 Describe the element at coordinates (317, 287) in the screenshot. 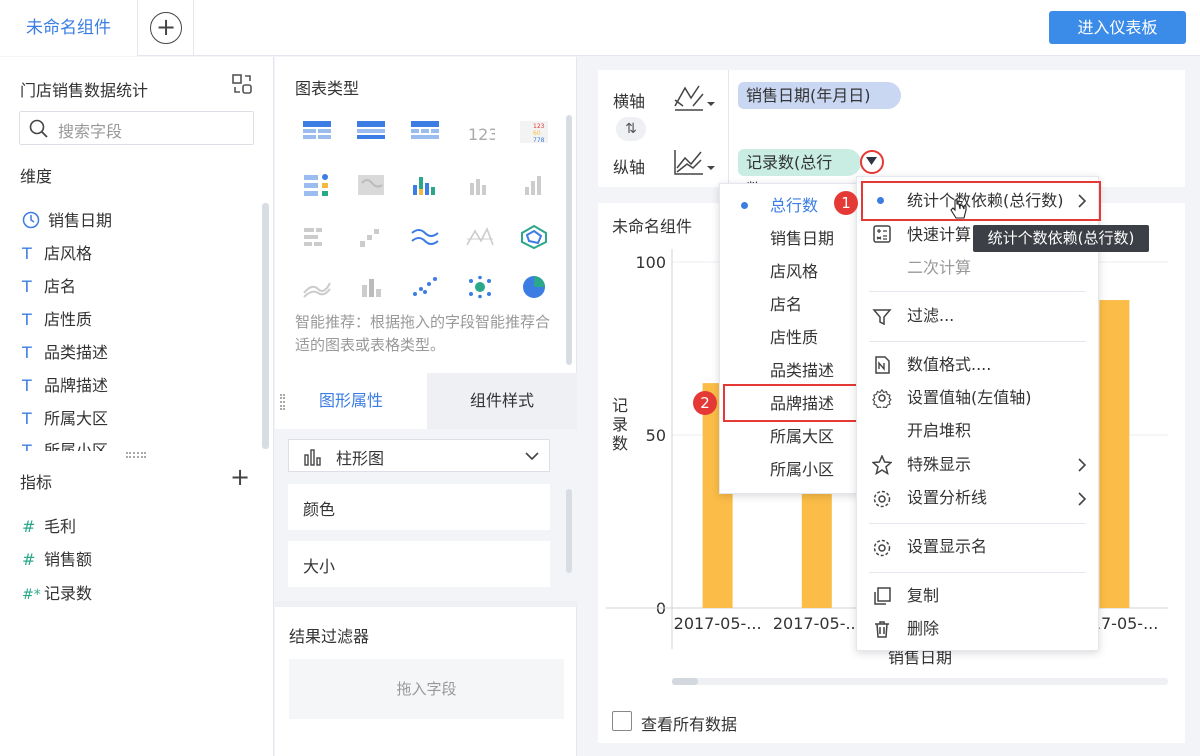

I see `area-chart-icon` at that location.